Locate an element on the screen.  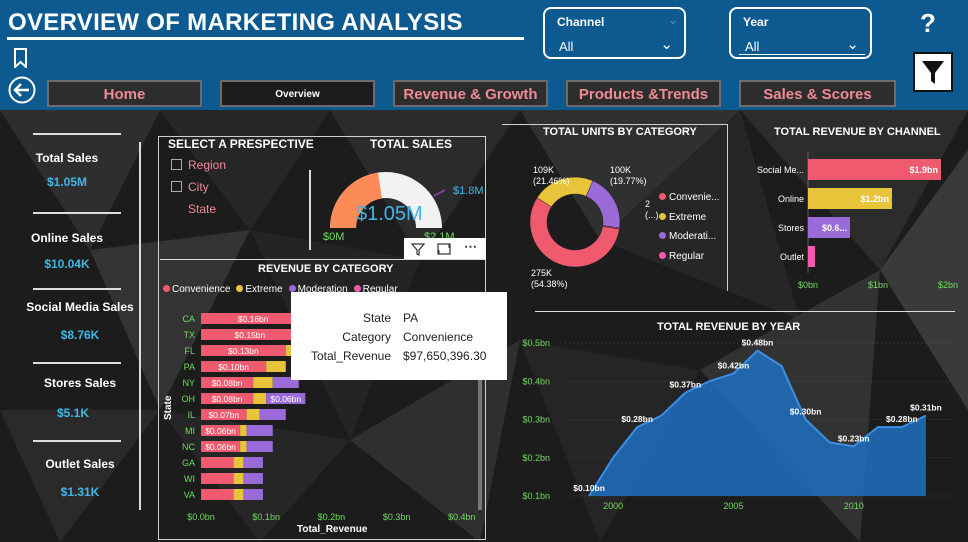
perspective-option-city: City is located at coordinates (190, 187).